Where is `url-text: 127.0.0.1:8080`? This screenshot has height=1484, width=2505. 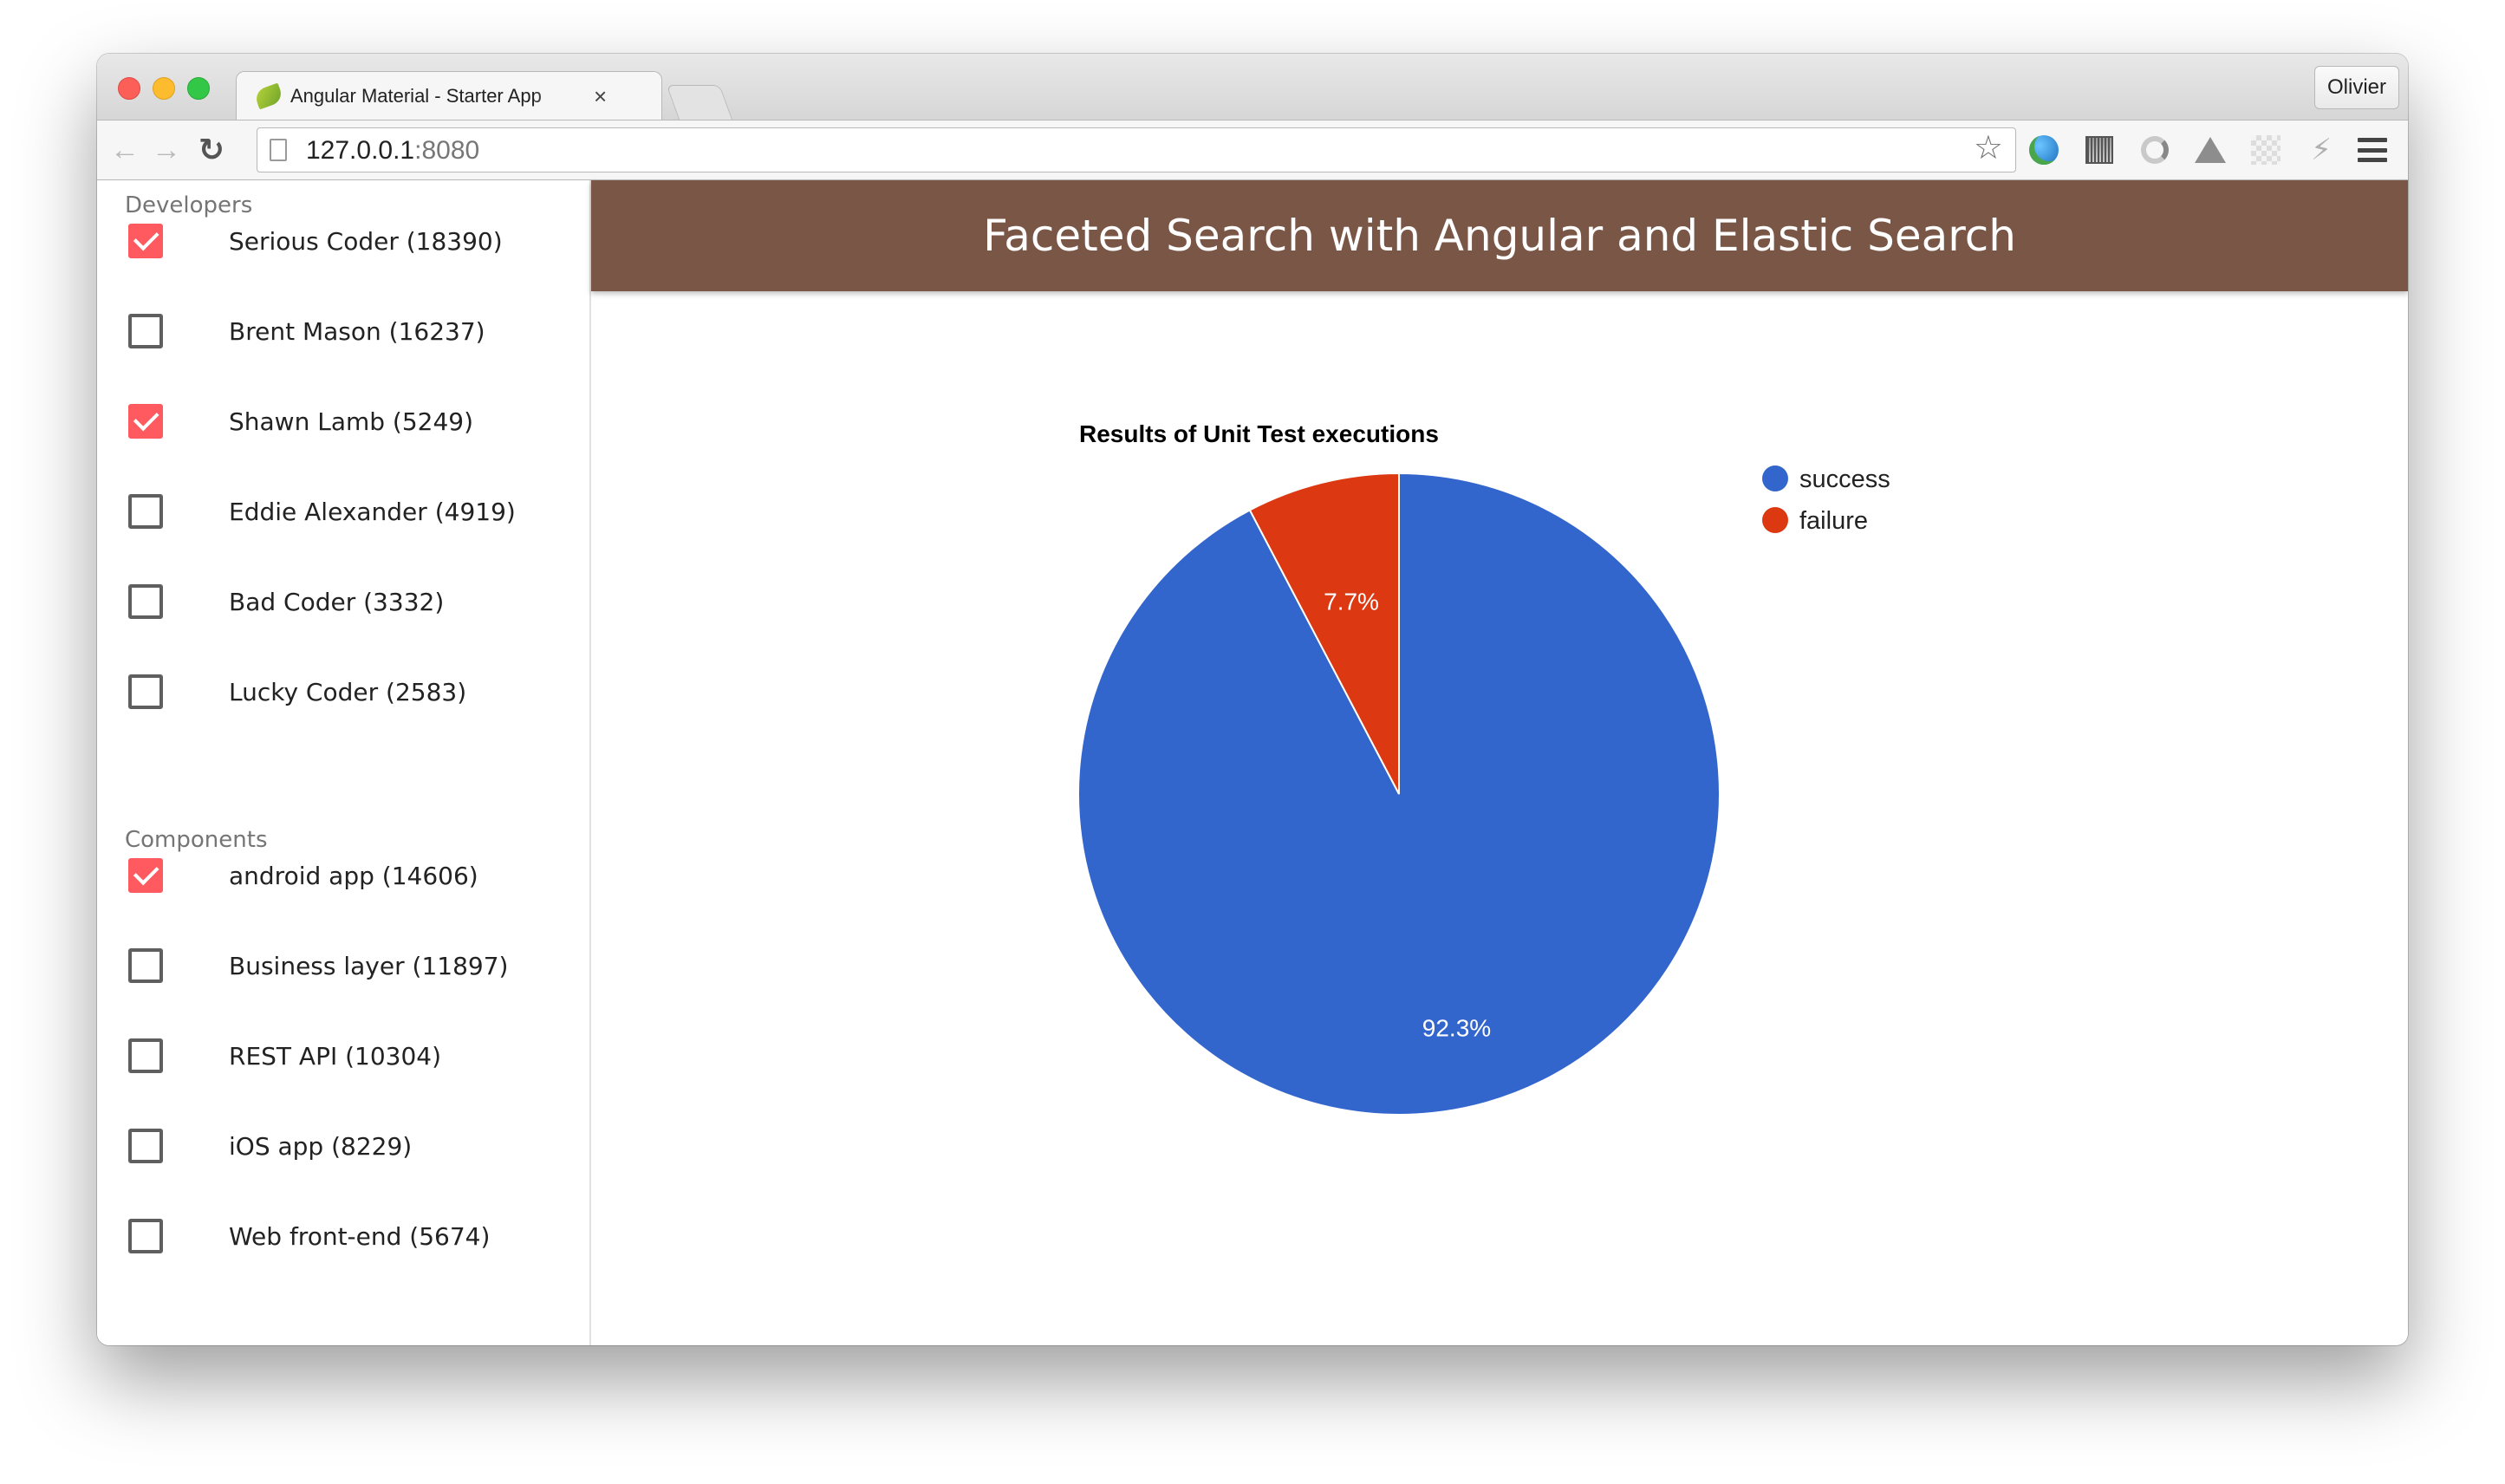 url-text: 127.0.0.1:8080 is located at coordinates (392, 151).